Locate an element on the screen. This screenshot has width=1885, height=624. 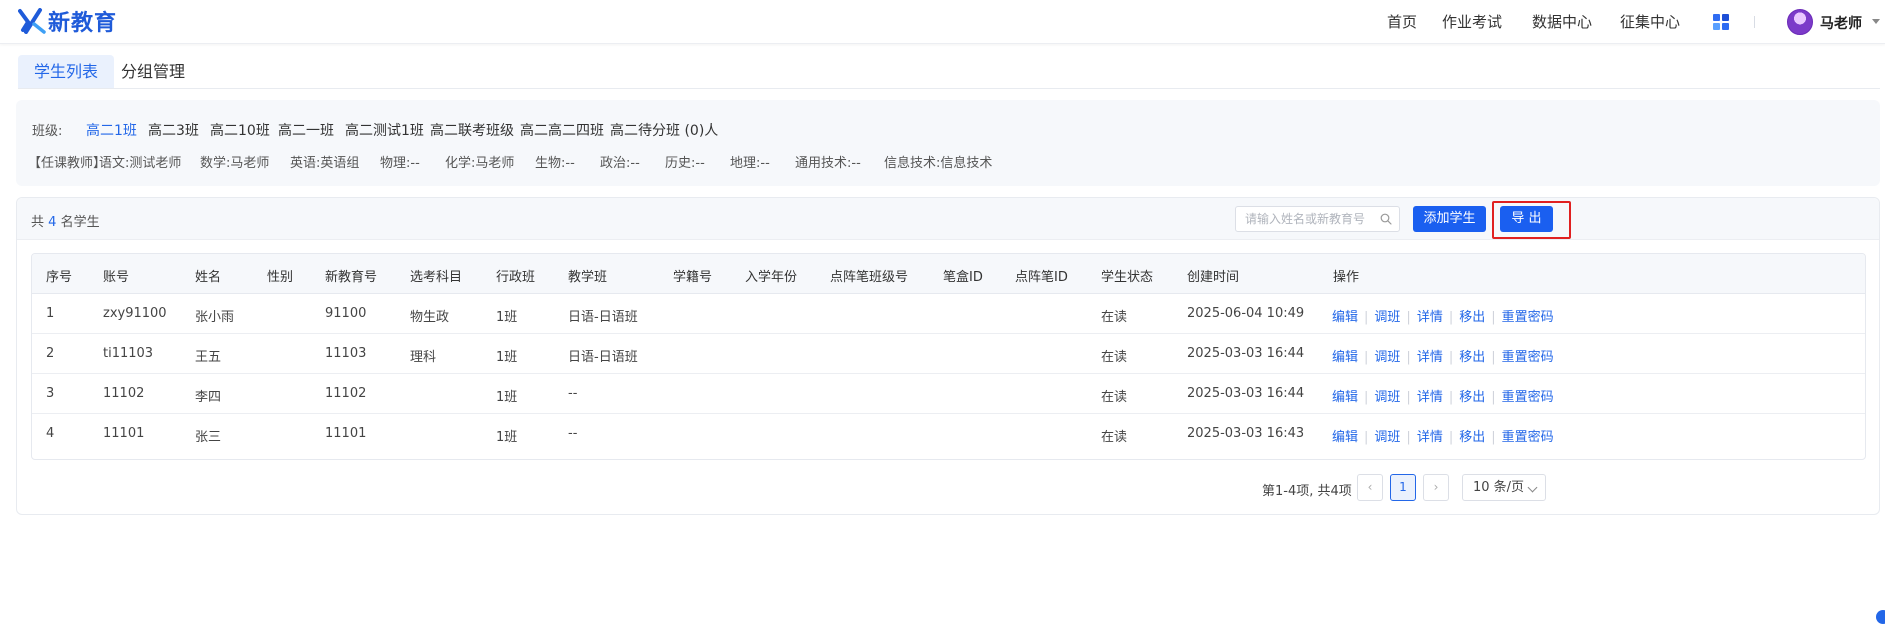
cell-account: zxy91100 is located at coordinates (135, 313).